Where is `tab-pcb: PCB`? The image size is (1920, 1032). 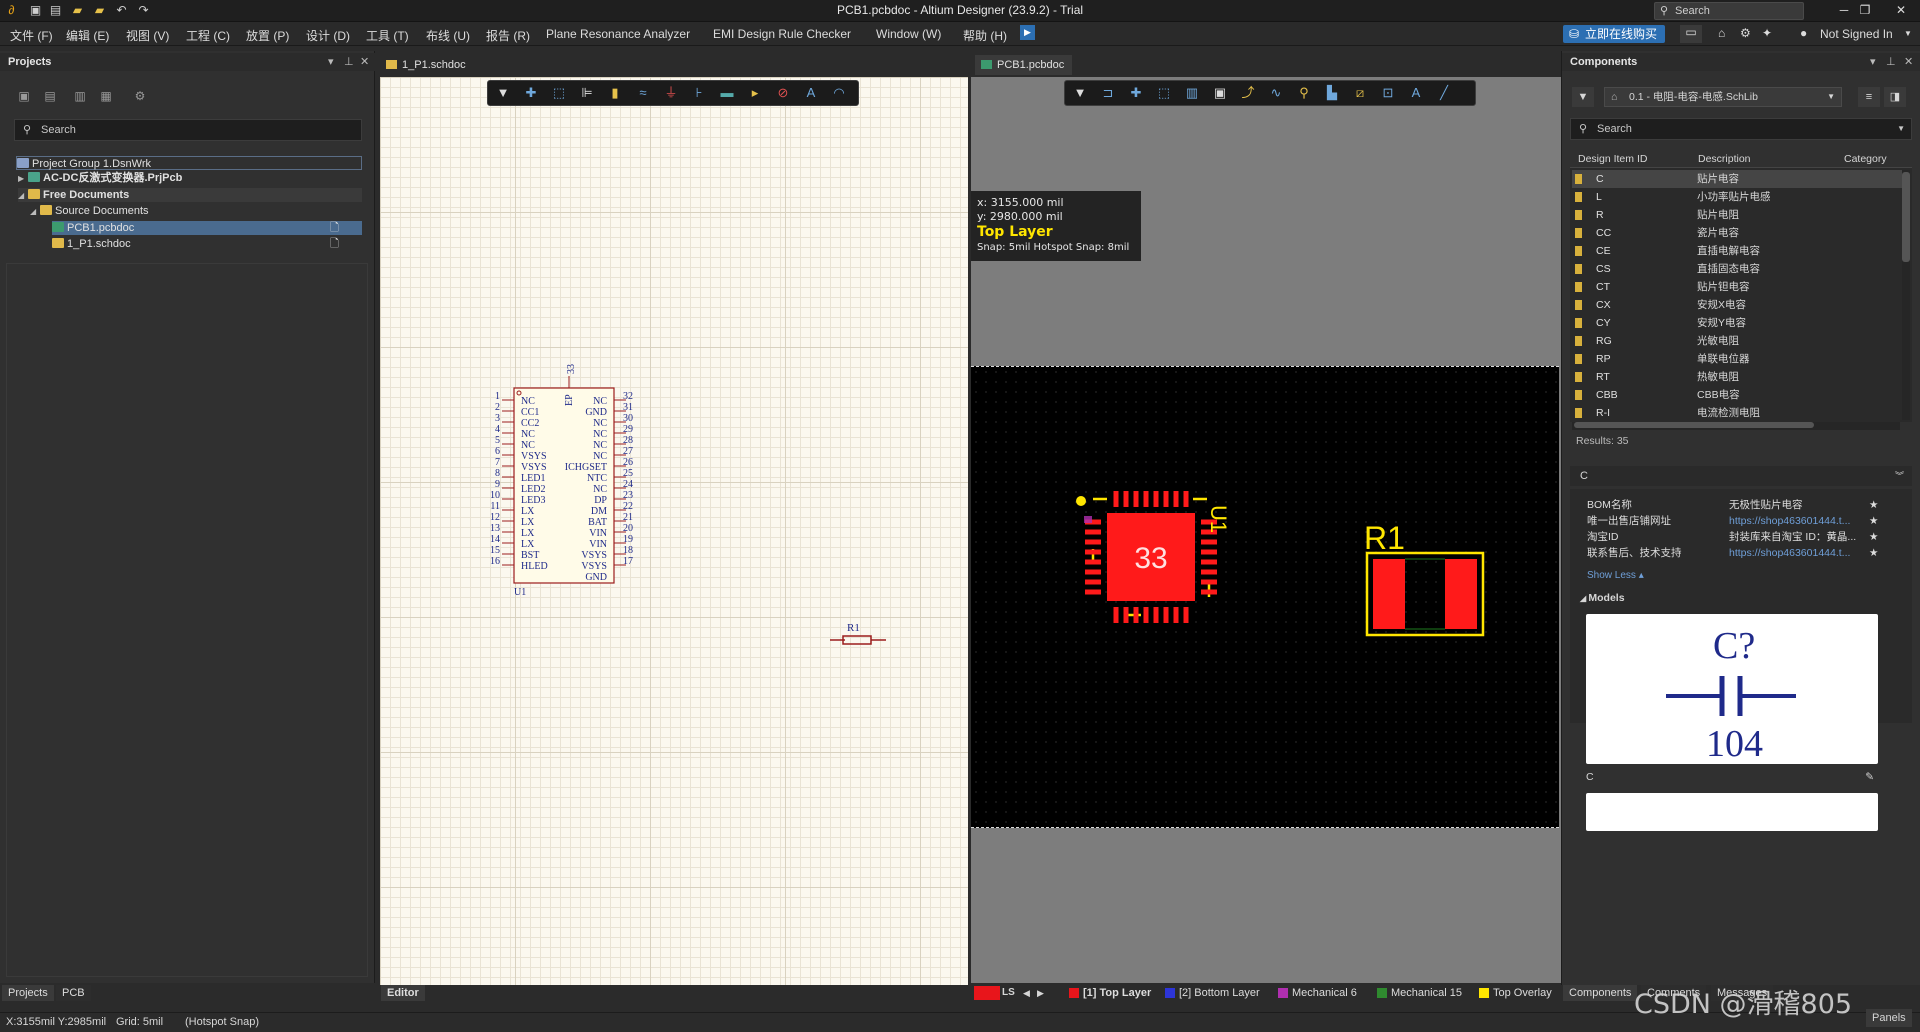
tab-pcb: PCB is located at coordinates (73, 993).